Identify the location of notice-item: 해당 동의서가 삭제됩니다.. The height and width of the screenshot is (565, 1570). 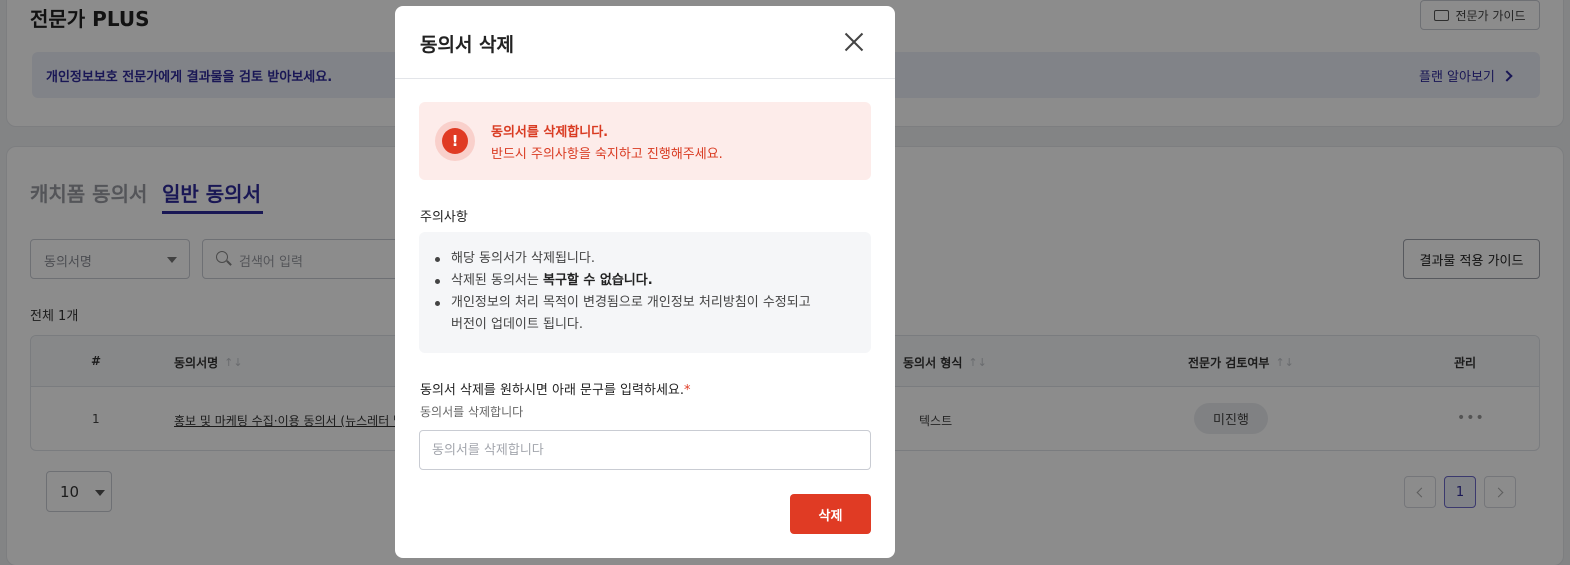
(643, 259).